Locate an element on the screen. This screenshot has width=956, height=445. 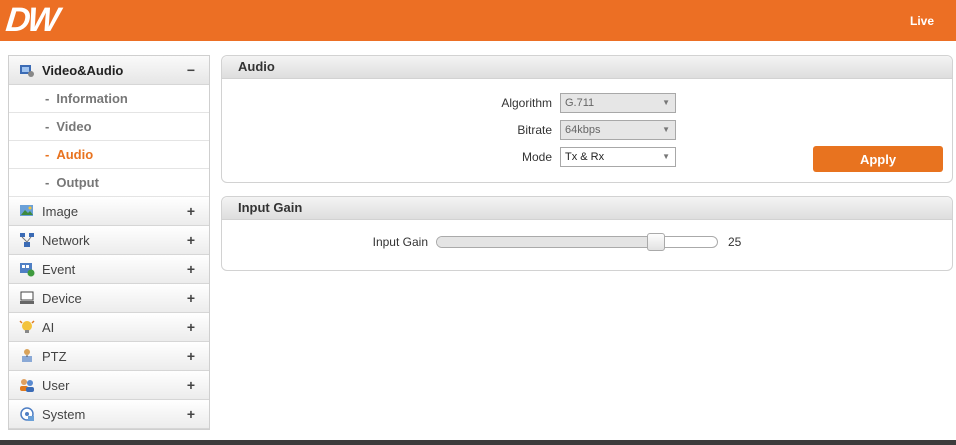
sidebar-group-label: PTZ is located at coordinates (54, 356).